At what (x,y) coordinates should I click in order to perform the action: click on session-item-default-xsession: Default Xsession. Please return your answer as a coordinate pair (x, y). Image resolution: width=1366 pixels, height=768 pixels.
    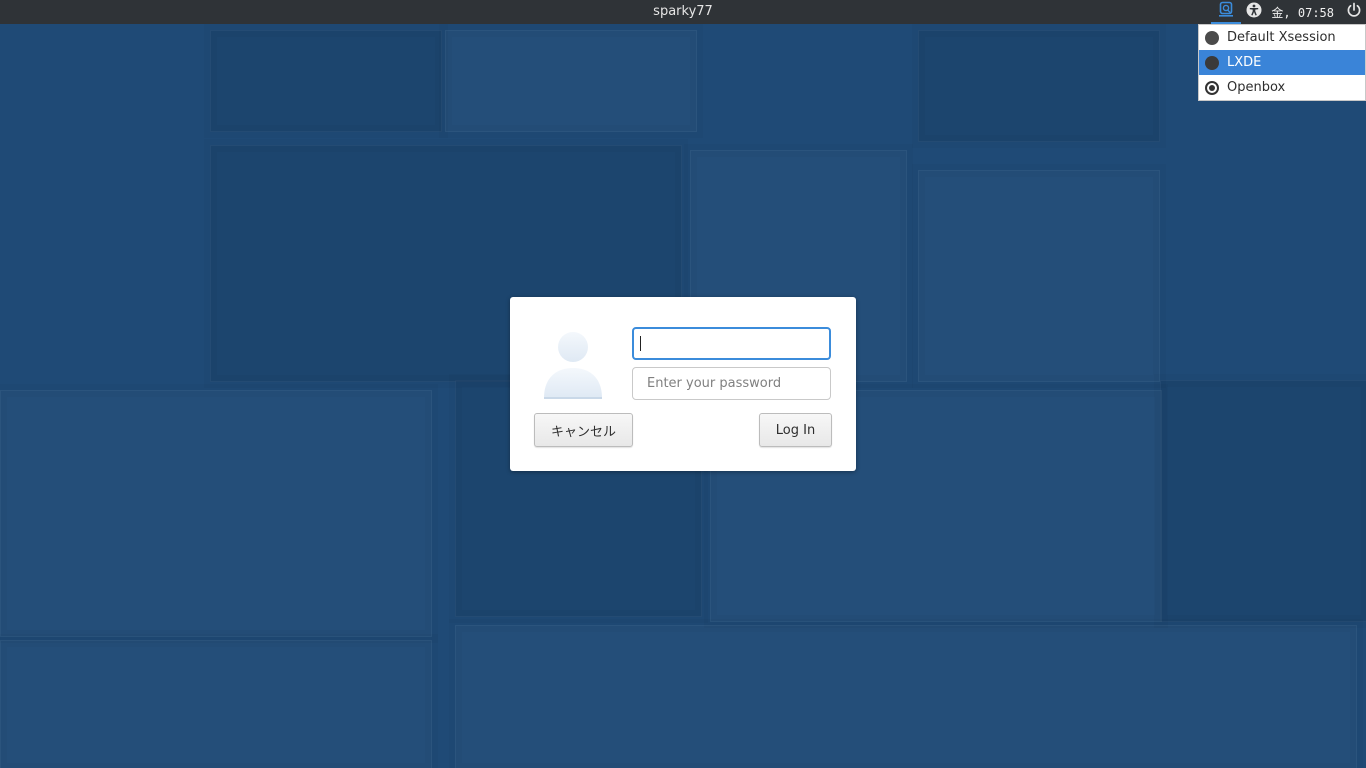
    Looking at the image, I should click on (1282, 37).